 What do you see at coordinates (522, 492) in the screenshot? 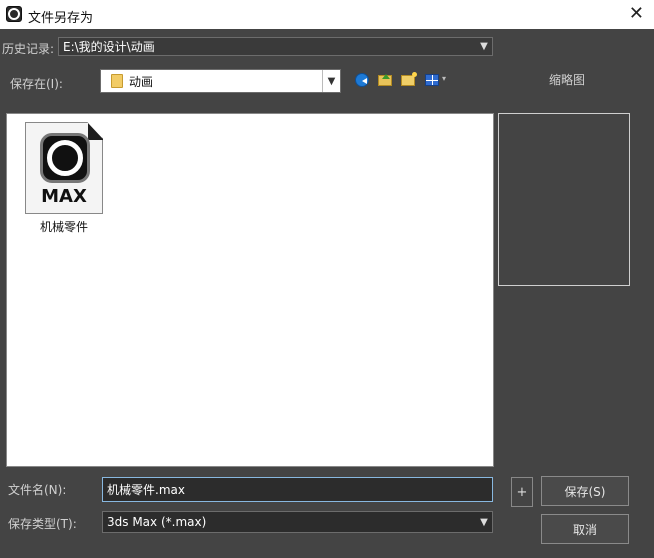
I see `increment-filename-button: +` at bounding box center [522, 492].